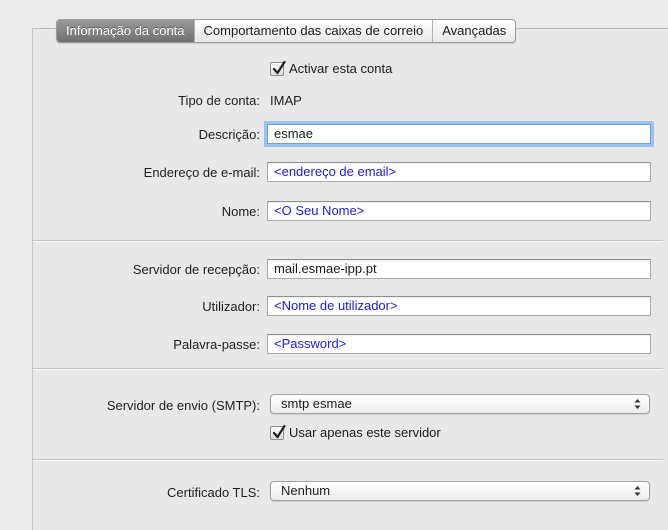 The image size is (668, 530). I want to click on account-type-value: IMAP, so click(286, 100).